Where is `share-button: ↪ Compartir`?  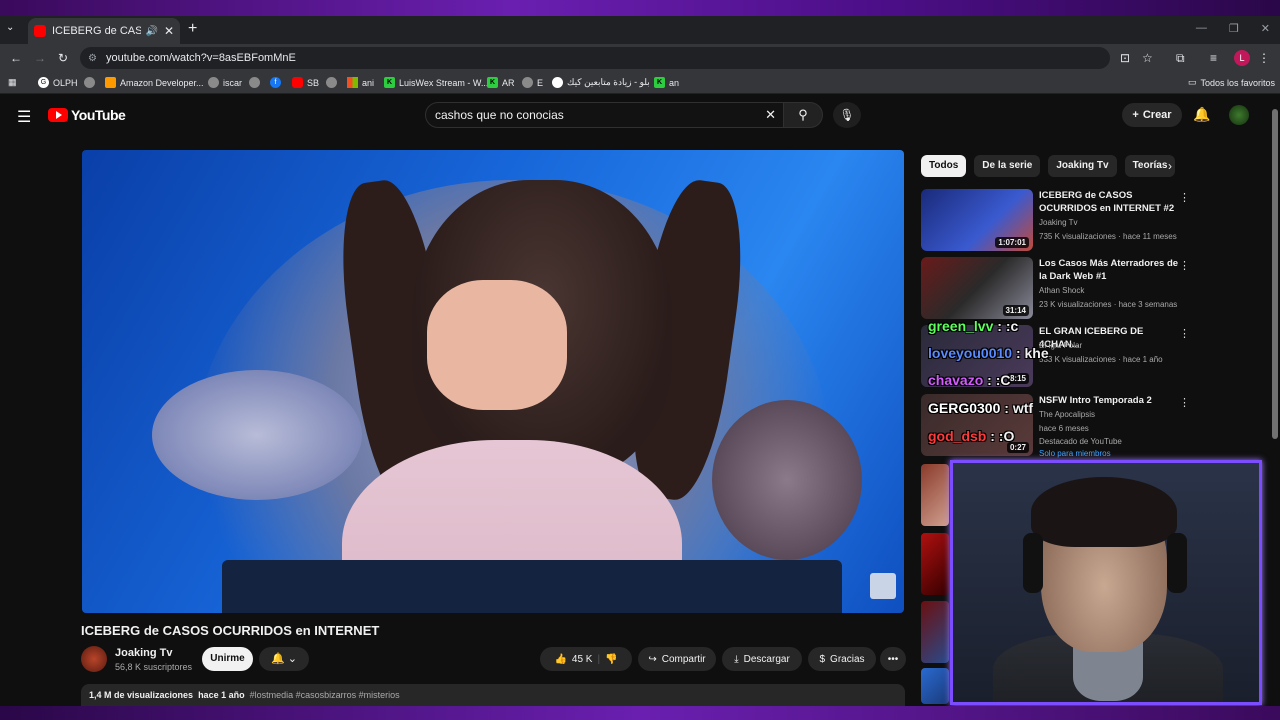 share-button: ↪ Compartir is located at coordinates (677, 659).